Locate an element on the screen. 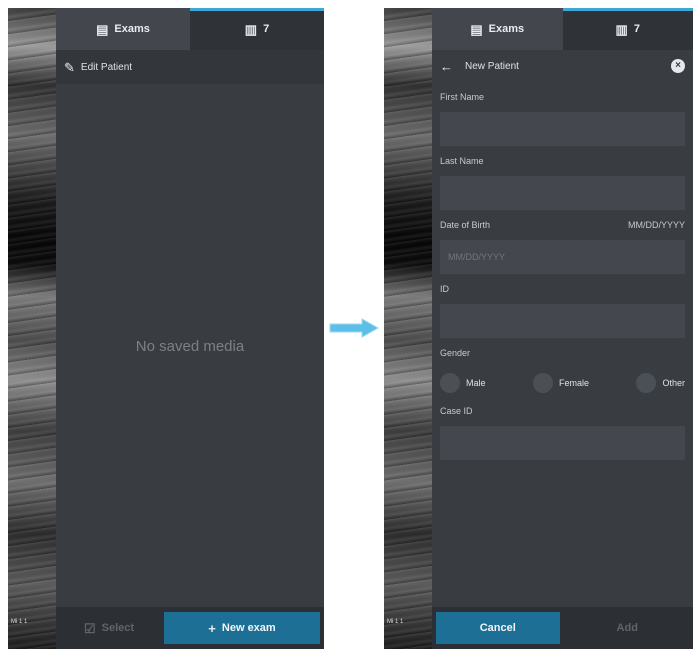 Image resolution: width=693 pixels, height=649 pixels. gender-male-label: Male is located at coordinates (476, 383).